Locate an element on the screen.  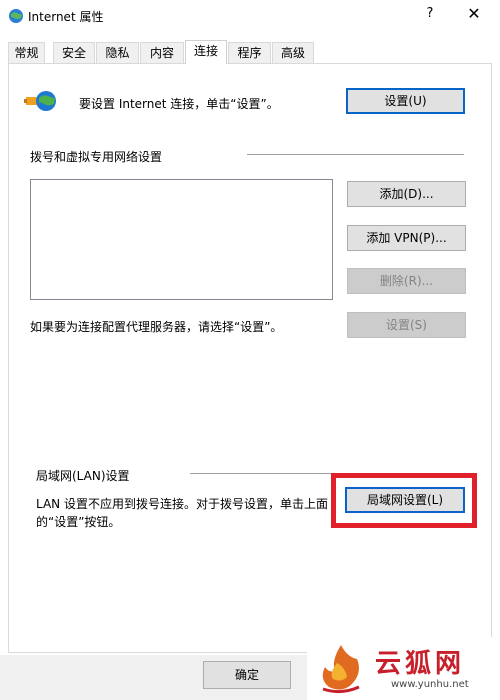
watermark: 云狐网 www.yunhu.net is located at coordinates (403, 668).